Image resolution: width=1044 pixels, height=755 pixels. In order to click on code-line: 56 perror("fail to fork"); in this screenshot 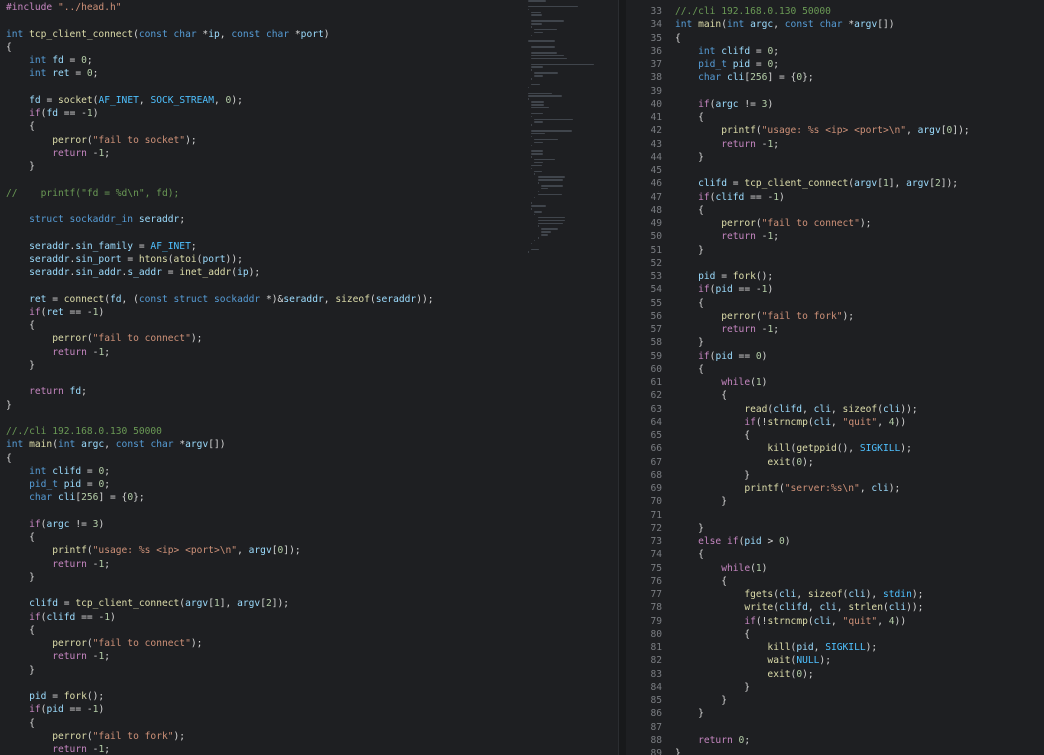, I will do `click(835, 316)`.